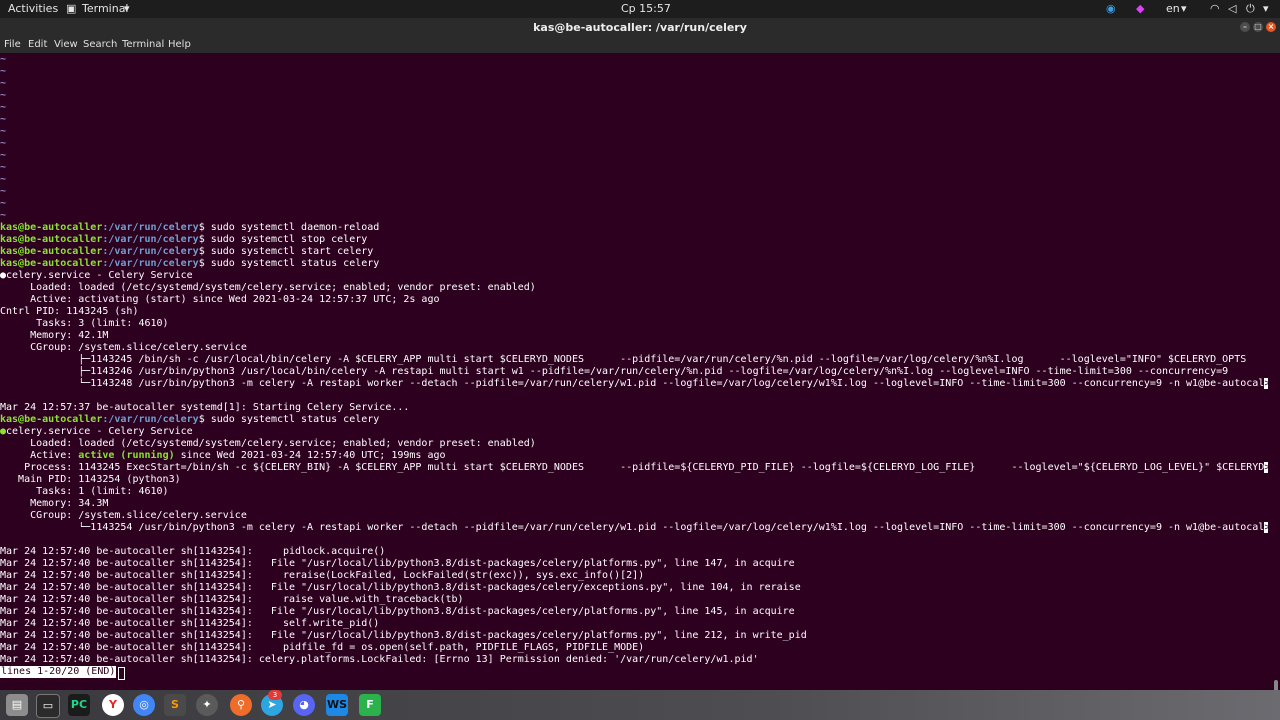  Describe the element at coordinates (1140, 8) in the screenshot. I see `tray-jetbrains-icon: ◆` at that location.